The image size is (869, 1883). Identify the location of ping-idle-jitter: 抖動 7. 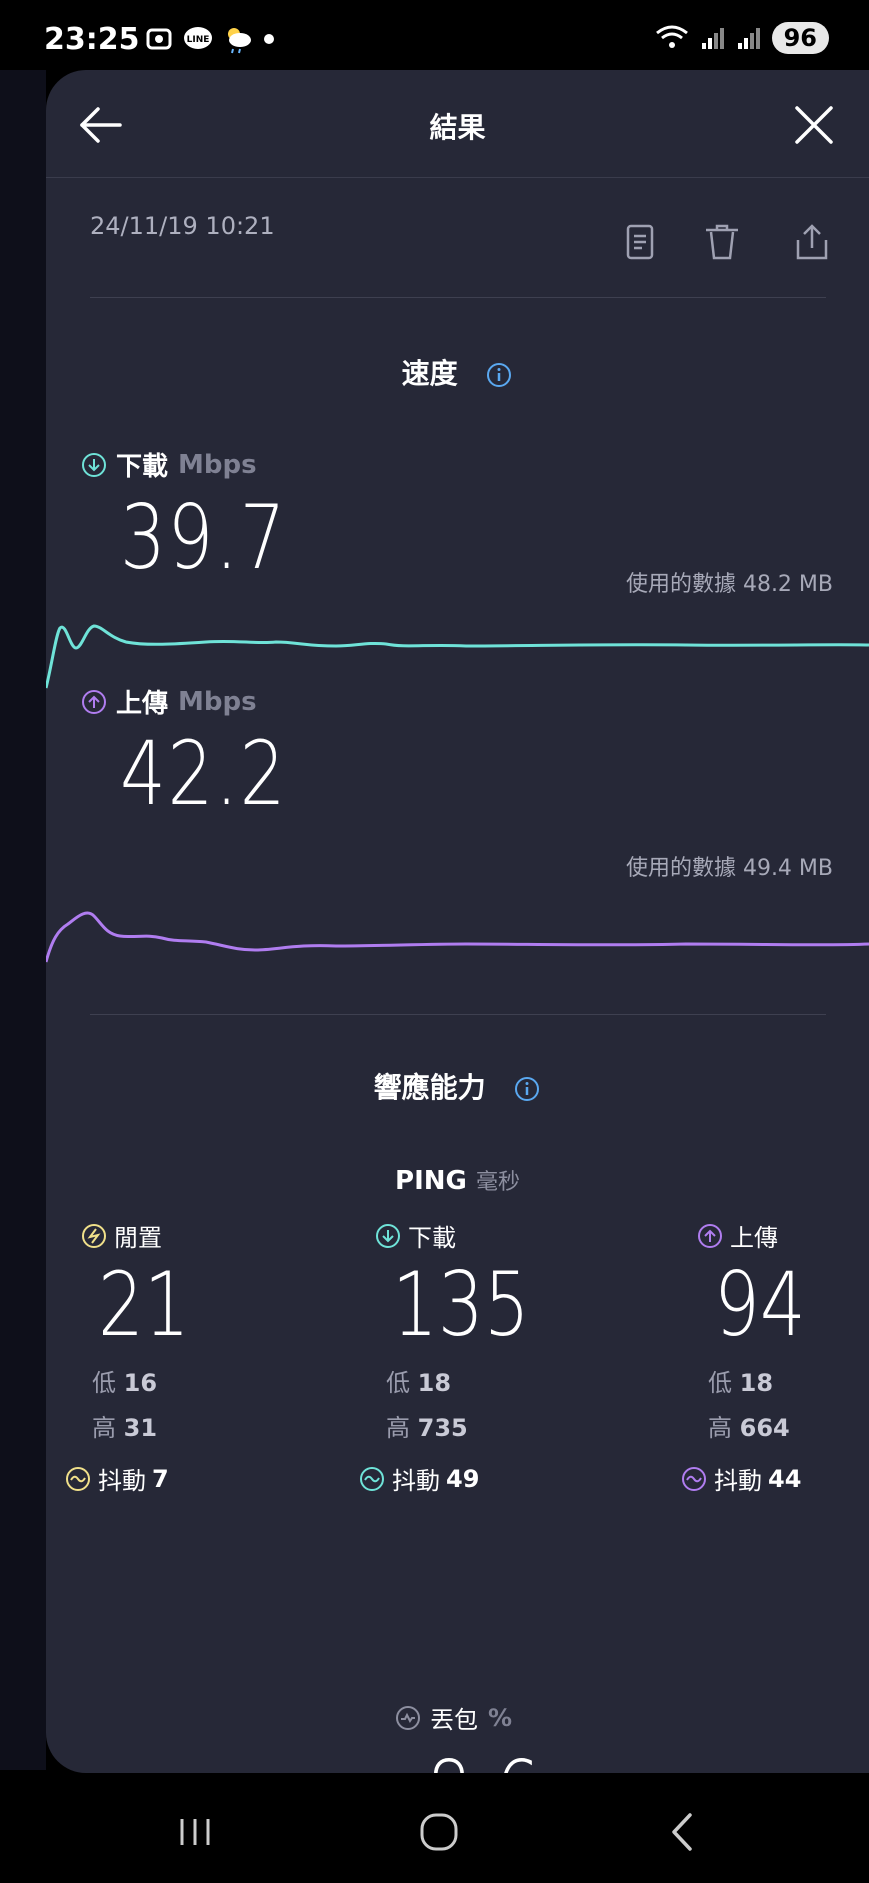
(202, 1478).